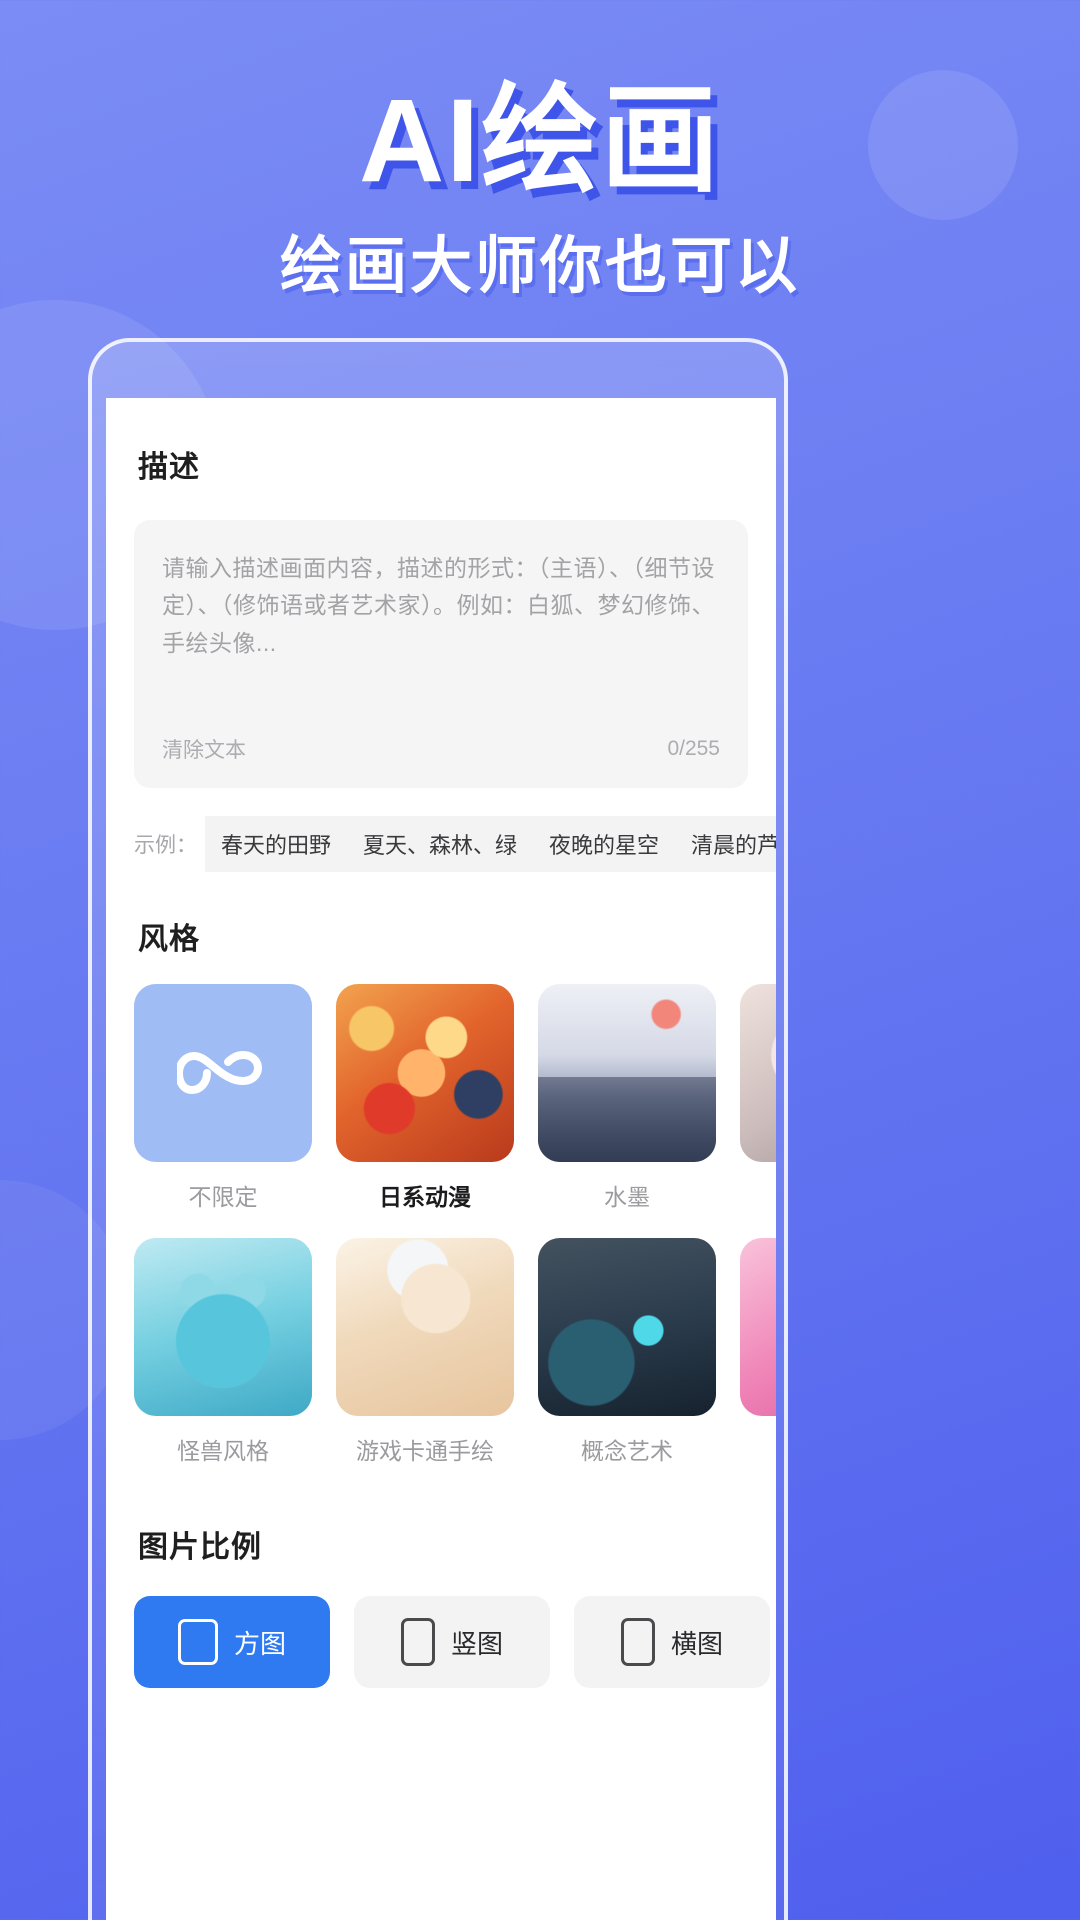 This screenshot has height=1920, width=1080. I want to click on style-label: 概念艺术, so click(627, 1451).